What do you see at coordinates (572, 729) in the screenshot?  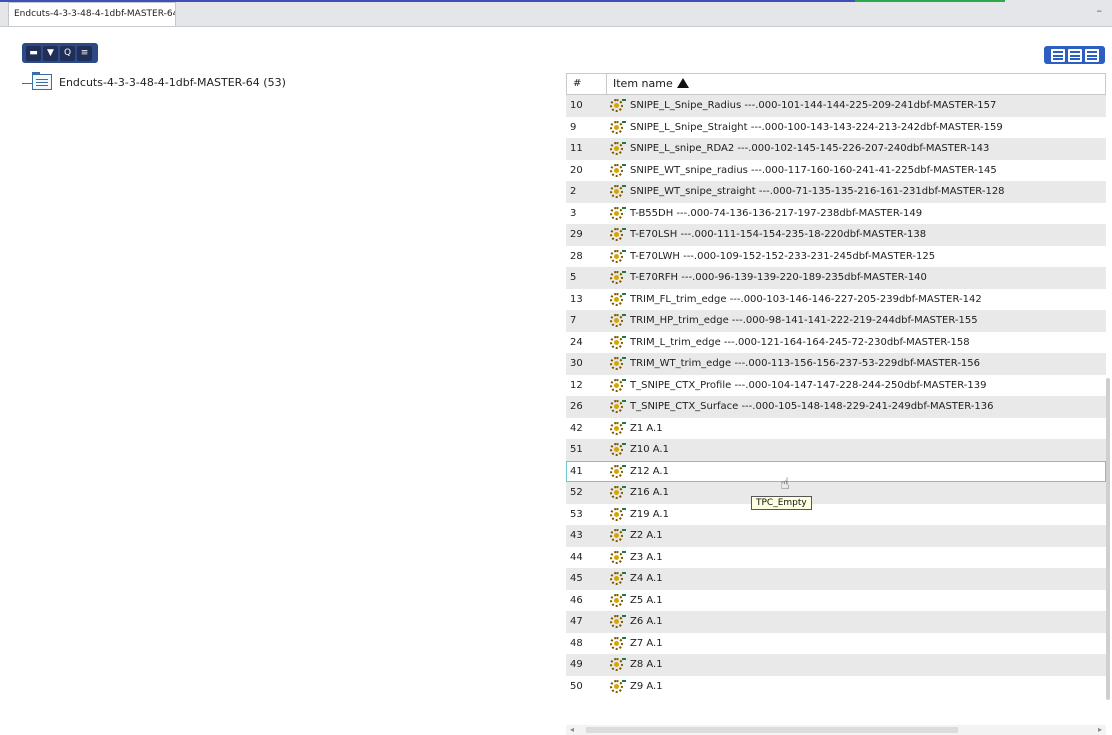 I see `scroll-left-icon: ◂` at bounding box center [572, 729].